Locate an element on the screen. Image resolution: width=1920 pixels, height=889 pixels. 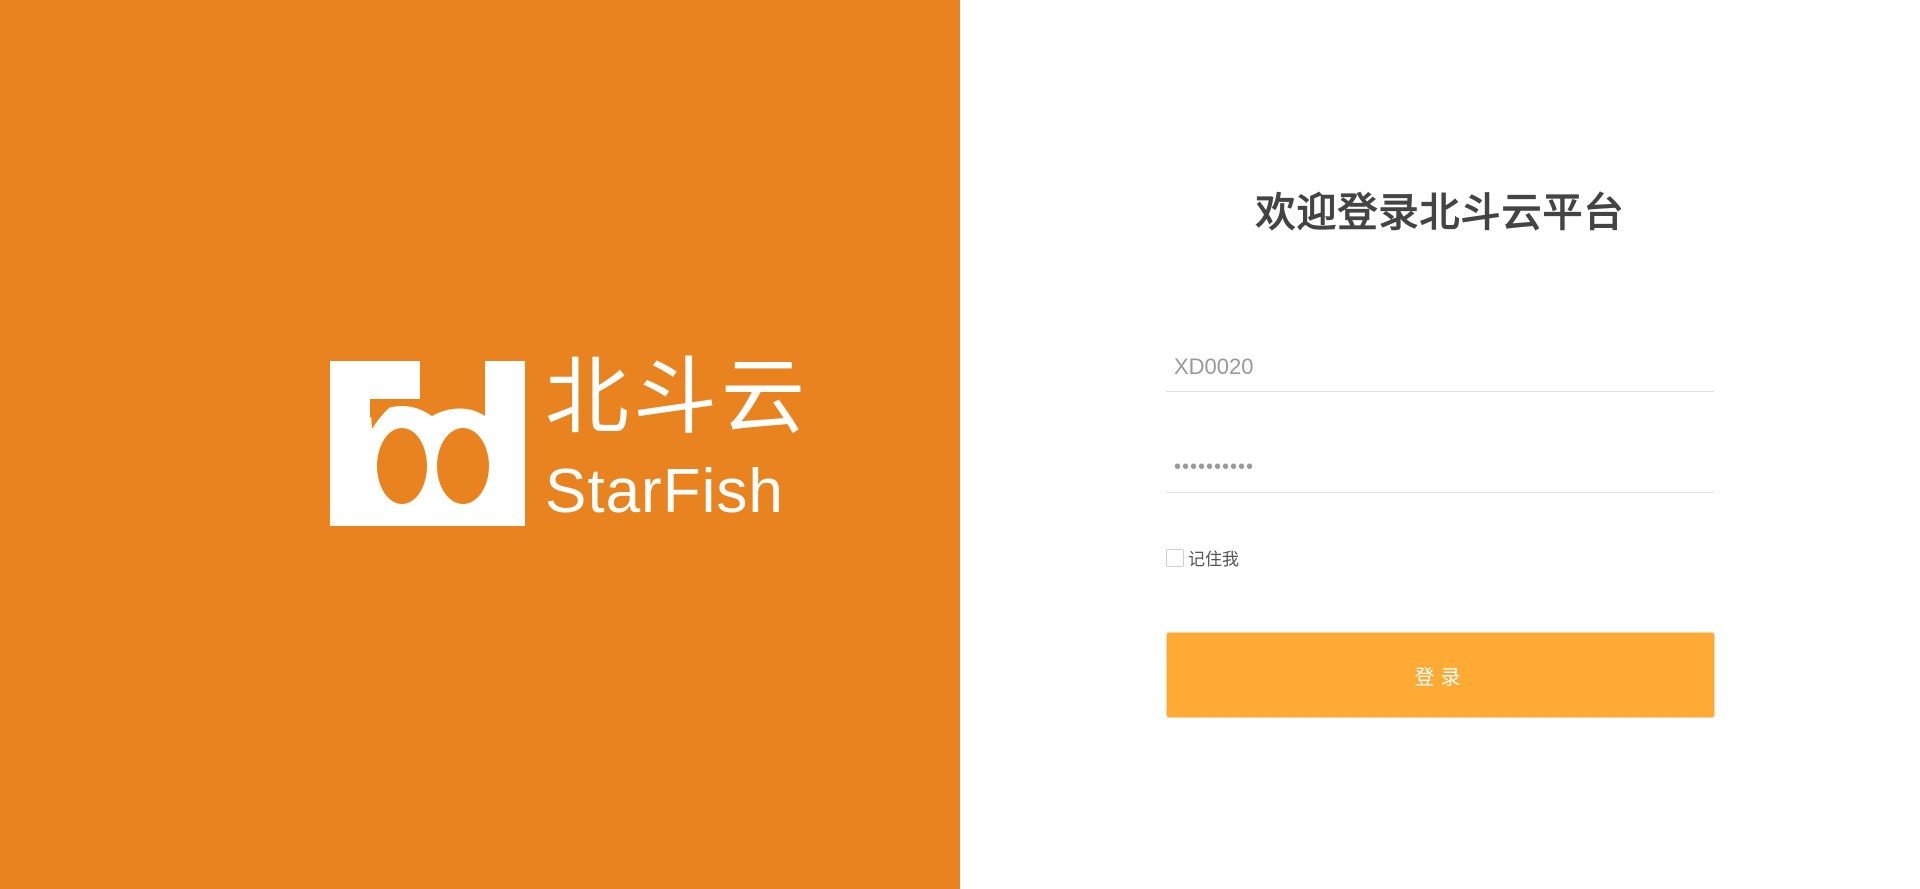
brand-logo: 北斗云 StarFish is located at coordinates (570, 440).